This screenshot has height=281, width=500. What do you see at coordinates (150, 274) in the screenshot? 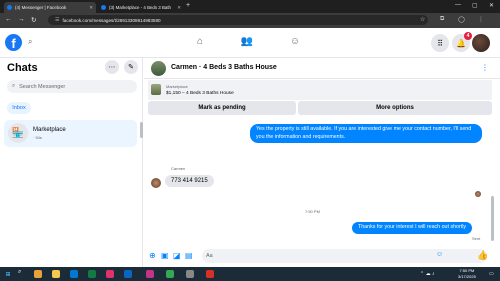
I see `instagram-icon` at bounding box center [150, 274].